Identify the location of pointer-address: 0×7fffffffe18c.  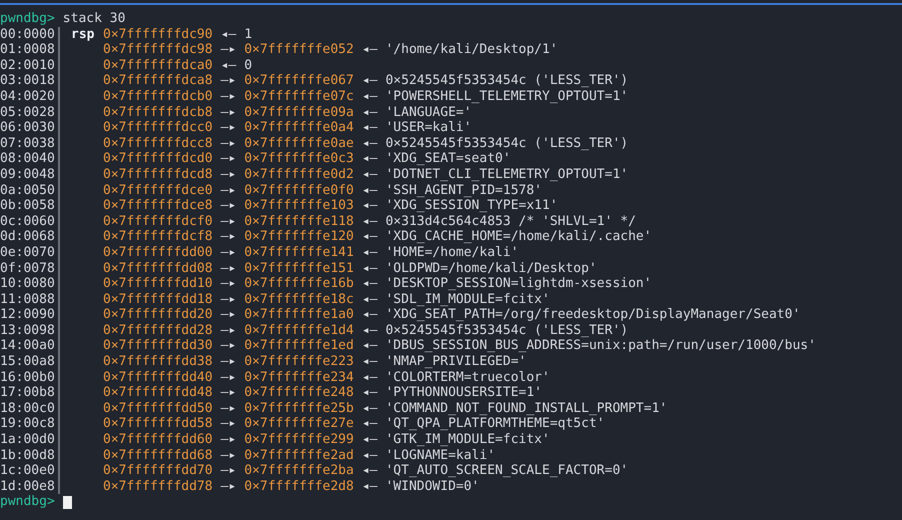
(299, 300).